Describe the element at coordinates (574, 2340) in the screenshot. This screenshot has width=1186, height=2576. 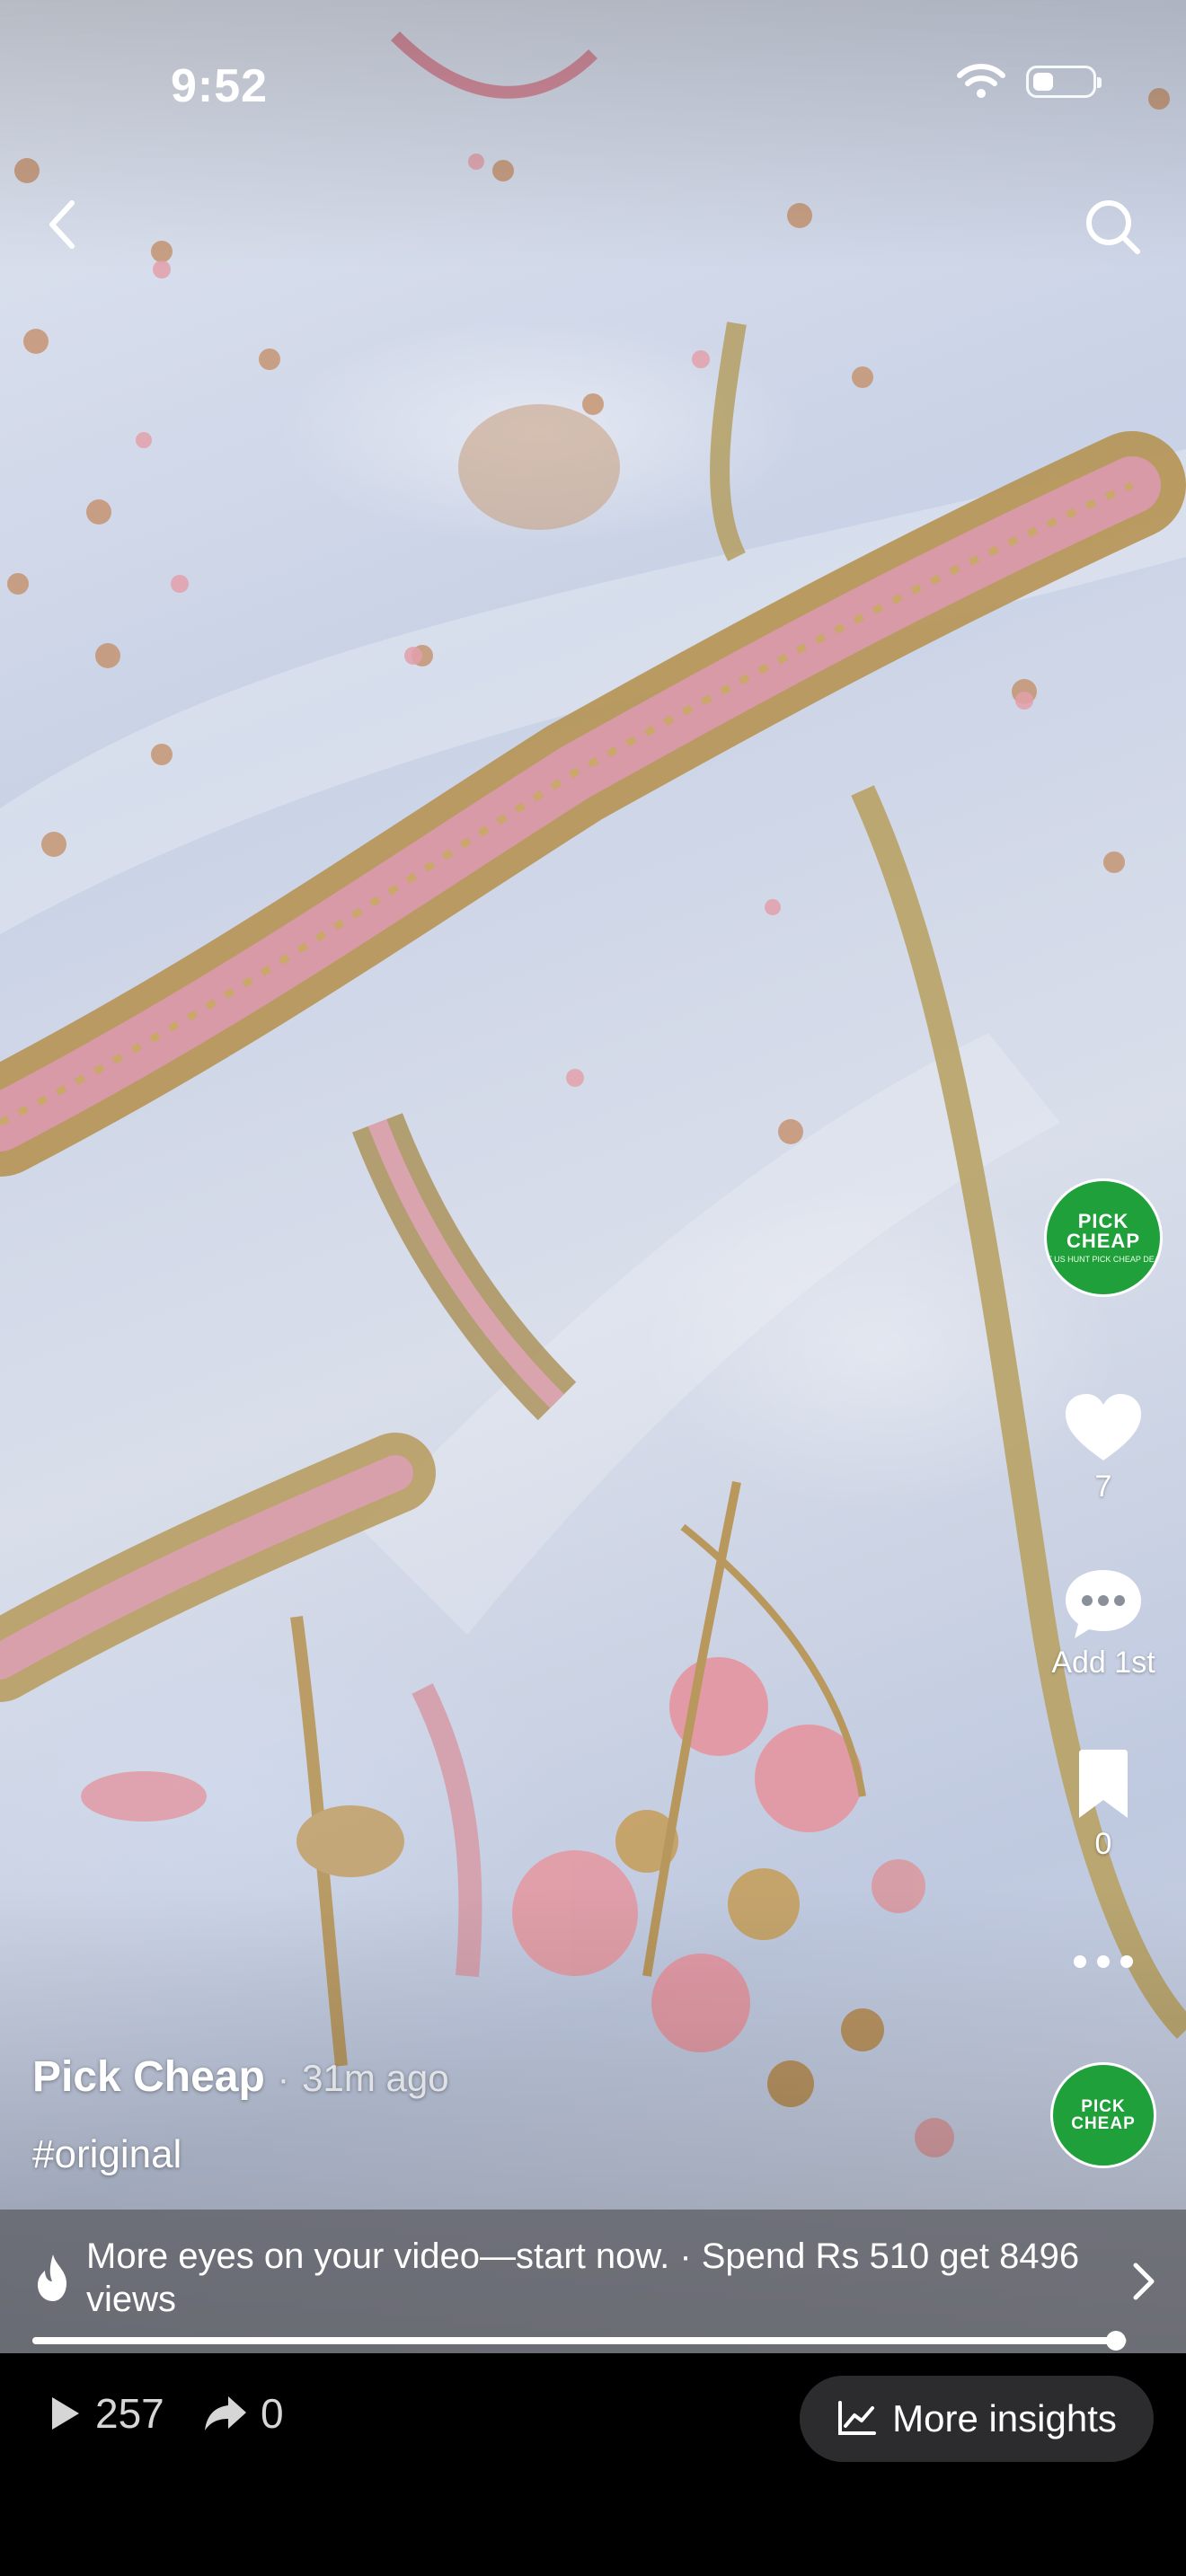
I see `progress-fill` at that location.